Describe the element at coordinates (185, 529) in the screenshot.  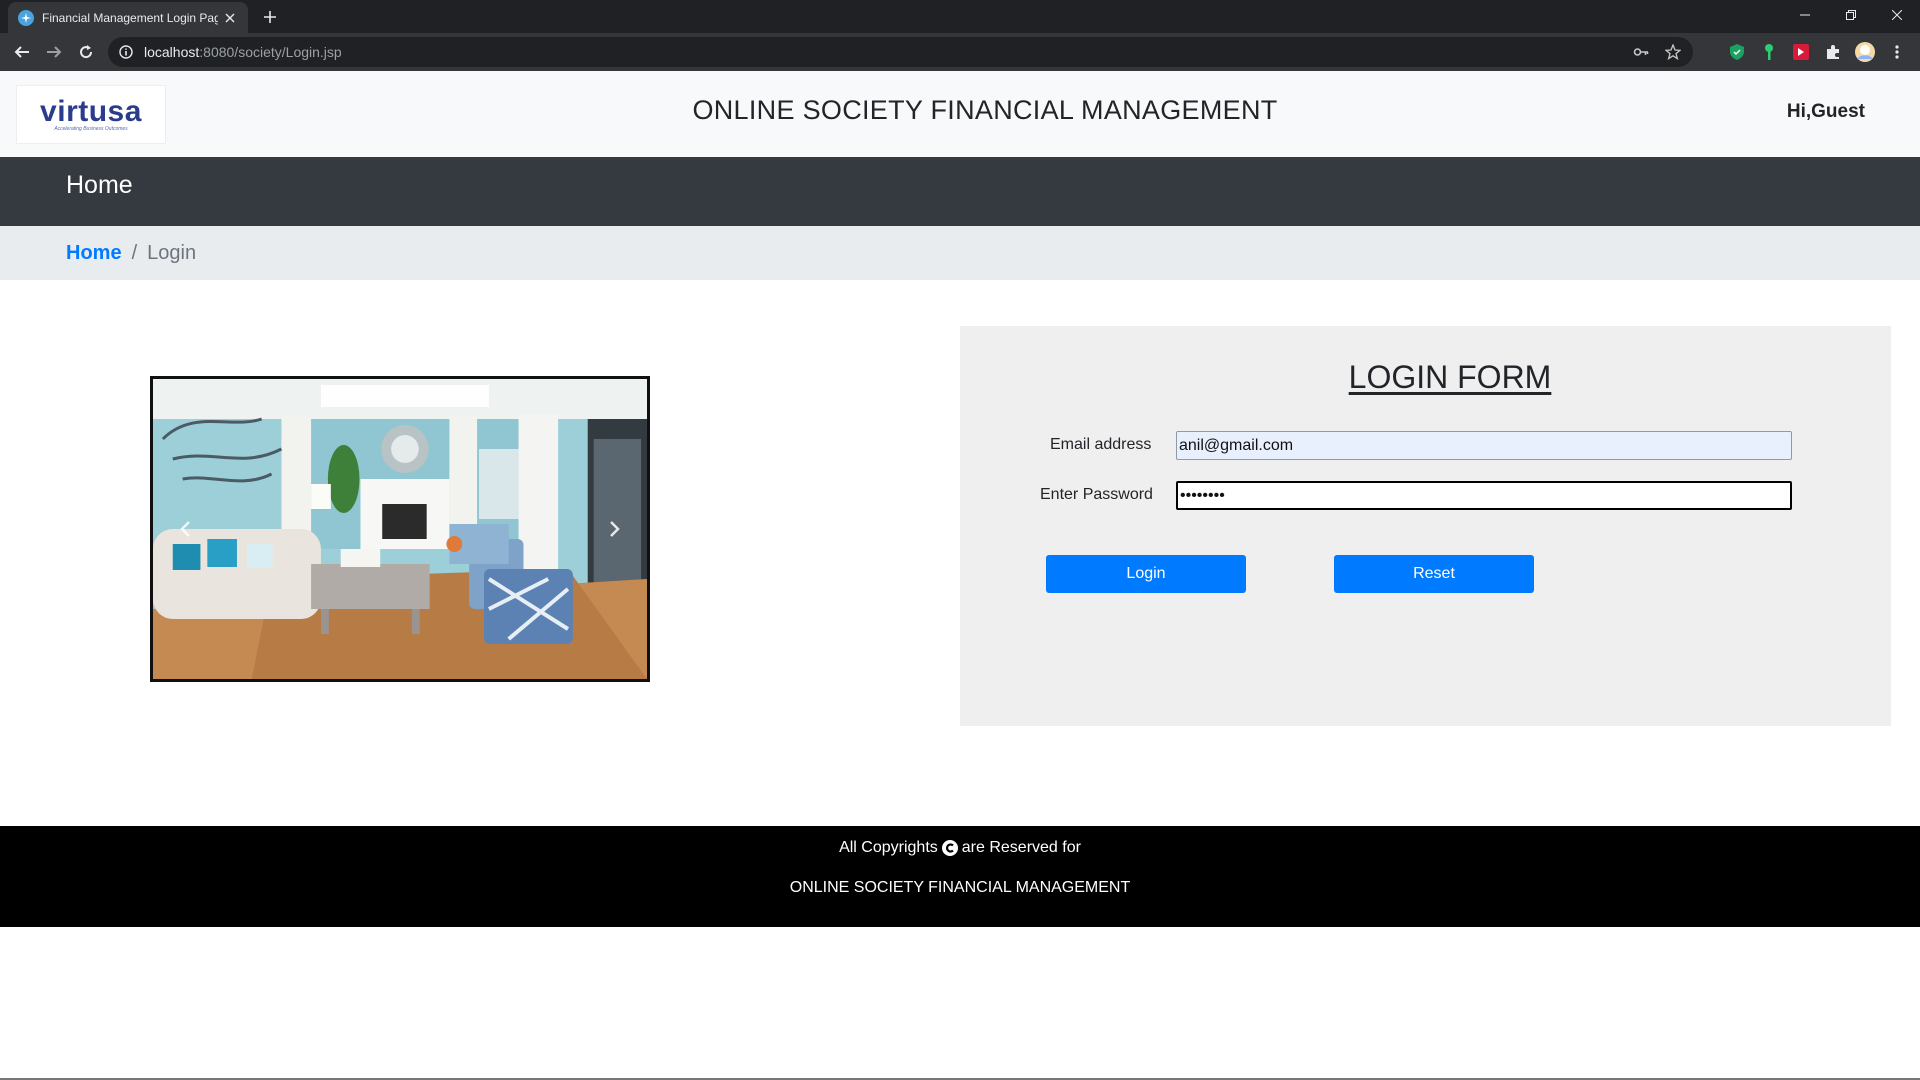
I see `carousel-prev-icon` at that location.